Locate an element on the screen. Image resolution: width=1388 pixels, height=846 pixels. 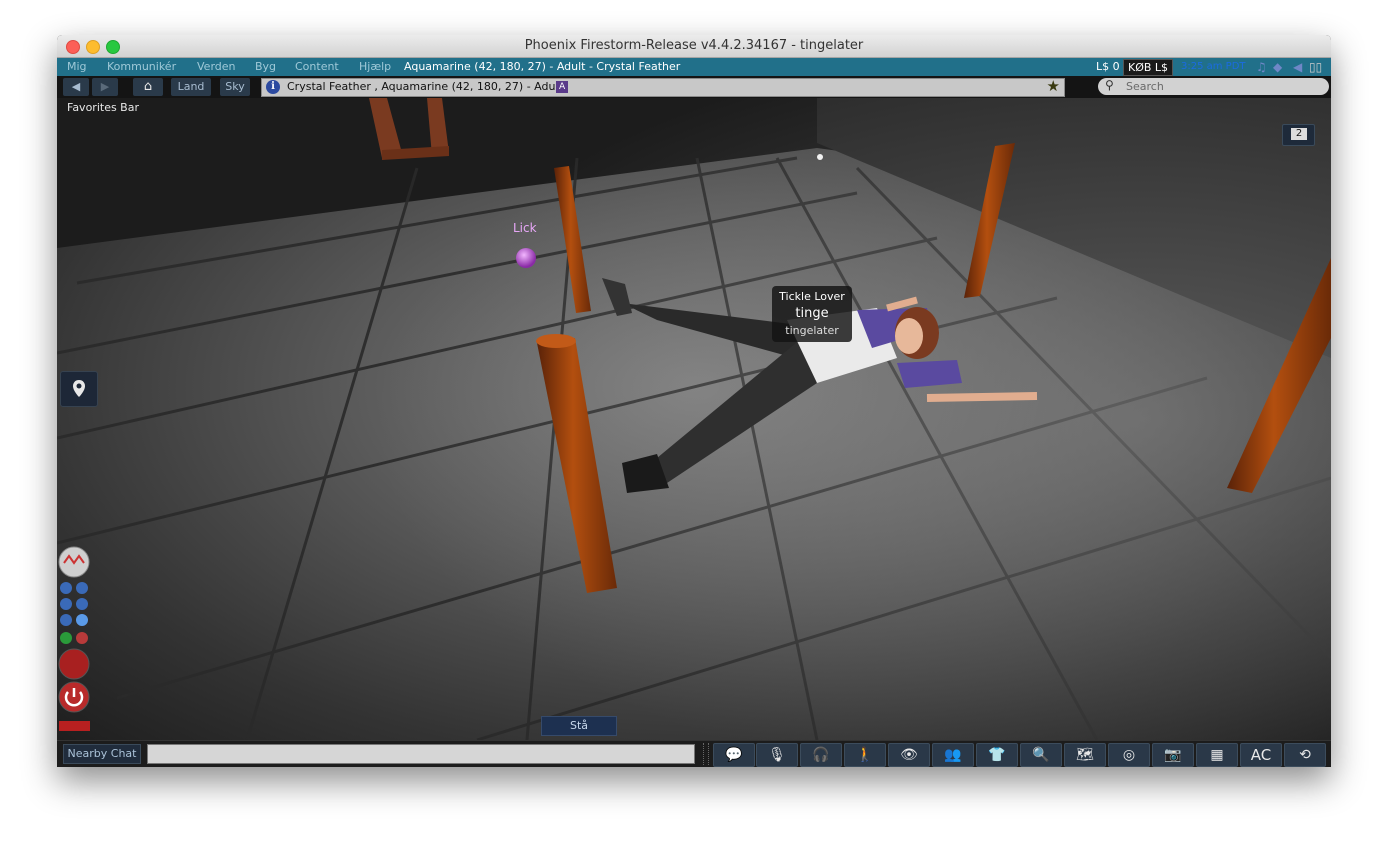
radar-icon: ◎ is located at coordinates (1129, 755).